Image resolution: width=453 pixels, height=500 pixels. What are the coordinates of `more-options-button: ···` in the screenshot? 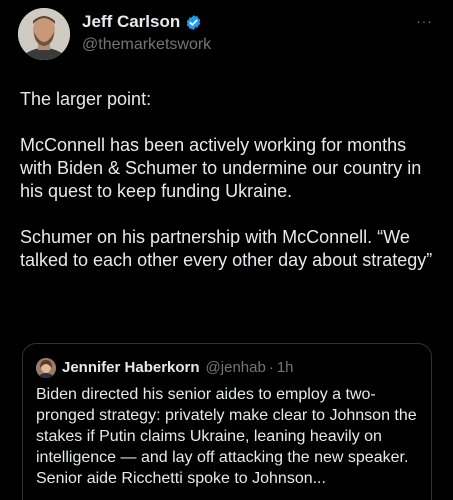 It's located at (424, 21).